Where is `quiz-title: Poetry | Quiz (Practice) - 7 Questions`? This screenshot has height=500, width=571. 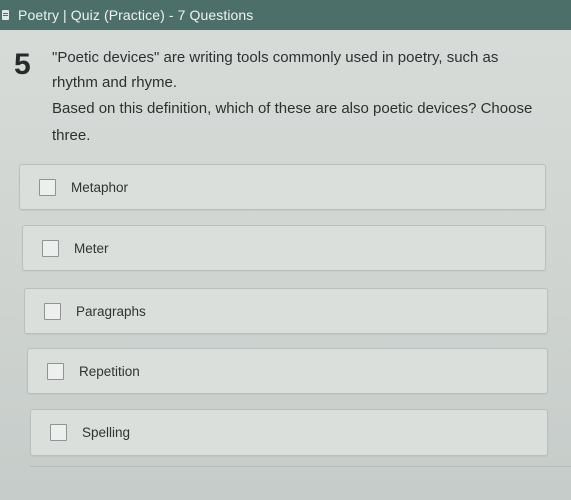
quiz-title: Poetry | Quiz (Practice) - 7 Questions is located at coordinates (136, 15).